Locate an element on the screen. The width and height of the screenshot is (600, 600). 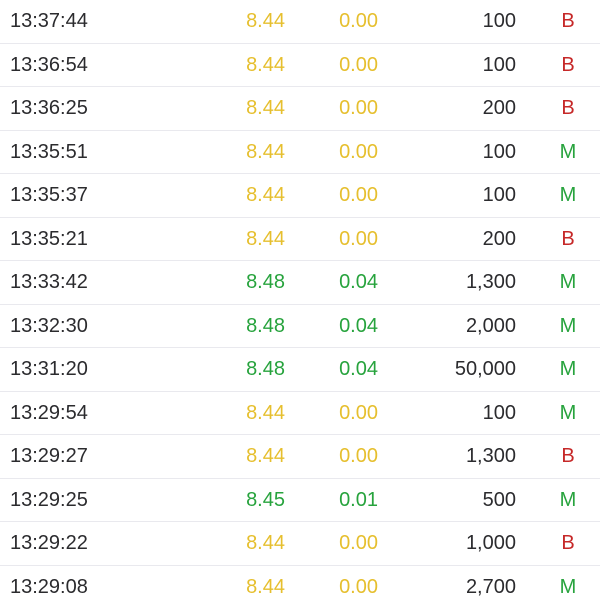
trade-time: 13:35:37 is located at coordinates (49, 195).